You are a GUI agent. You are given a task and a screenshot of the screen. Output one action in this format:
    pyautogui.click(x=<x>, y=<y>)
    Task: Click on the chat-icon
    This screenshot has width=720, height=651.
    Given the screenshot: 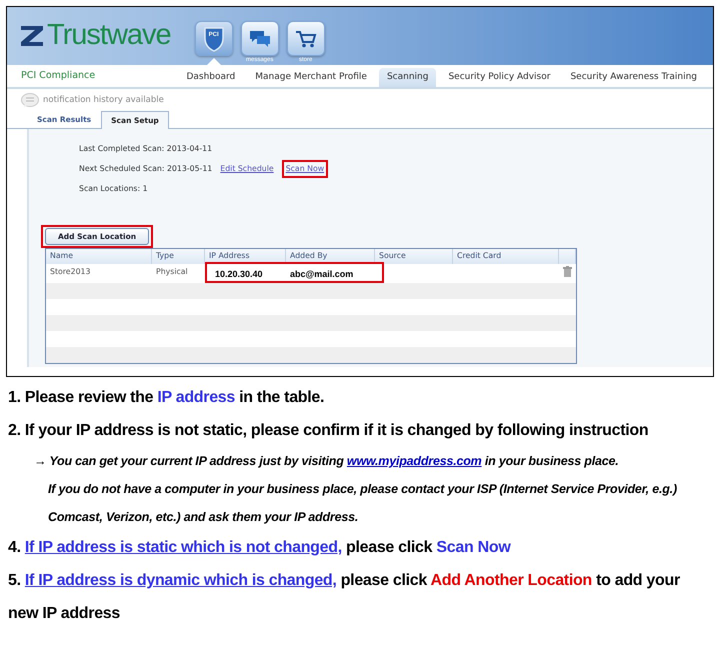 What is the action you would take?
    pyautogui.click(x=259, y=39)
    